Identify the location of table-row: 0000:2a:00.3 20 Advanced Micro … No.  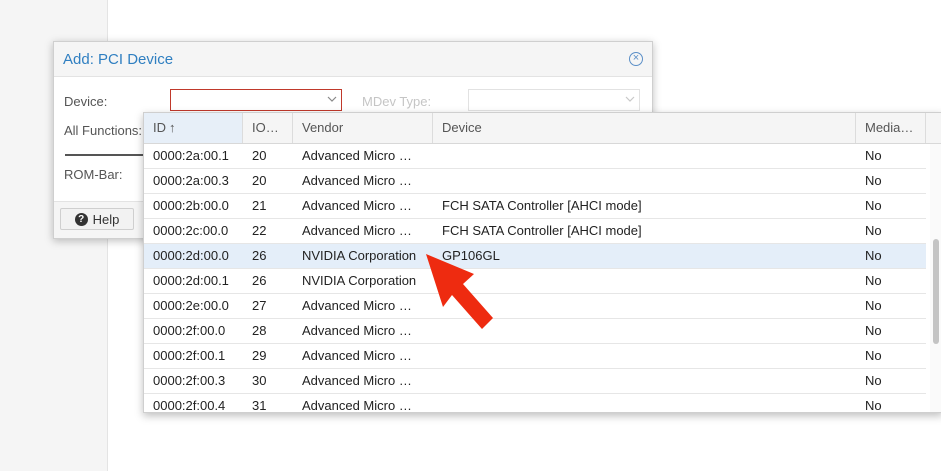
(535, 181).